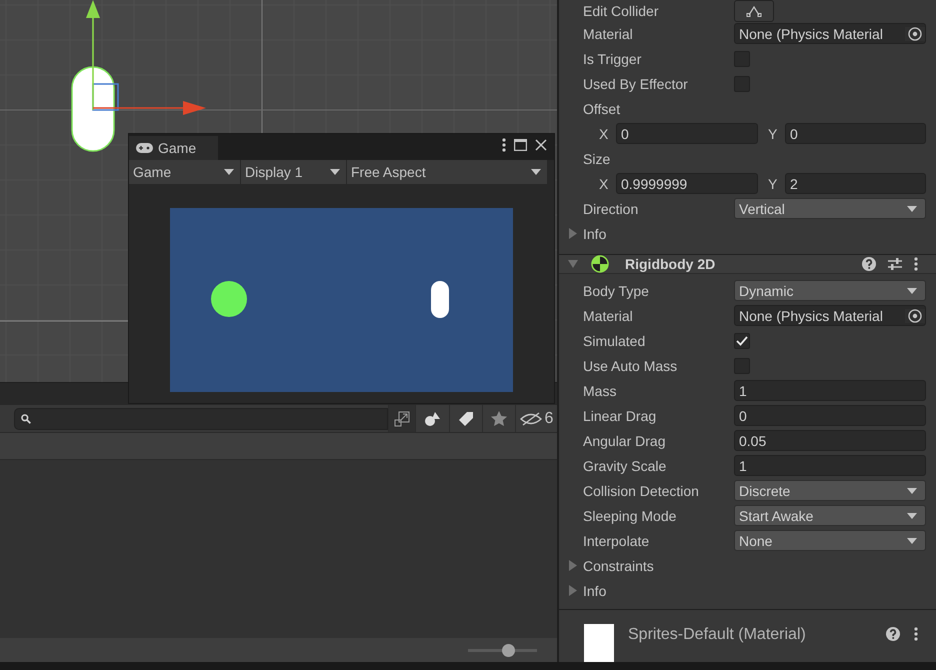 Image resolution: width=936 pixels, height=670 pixels. I want to click on close-icon, so click(541, 145).